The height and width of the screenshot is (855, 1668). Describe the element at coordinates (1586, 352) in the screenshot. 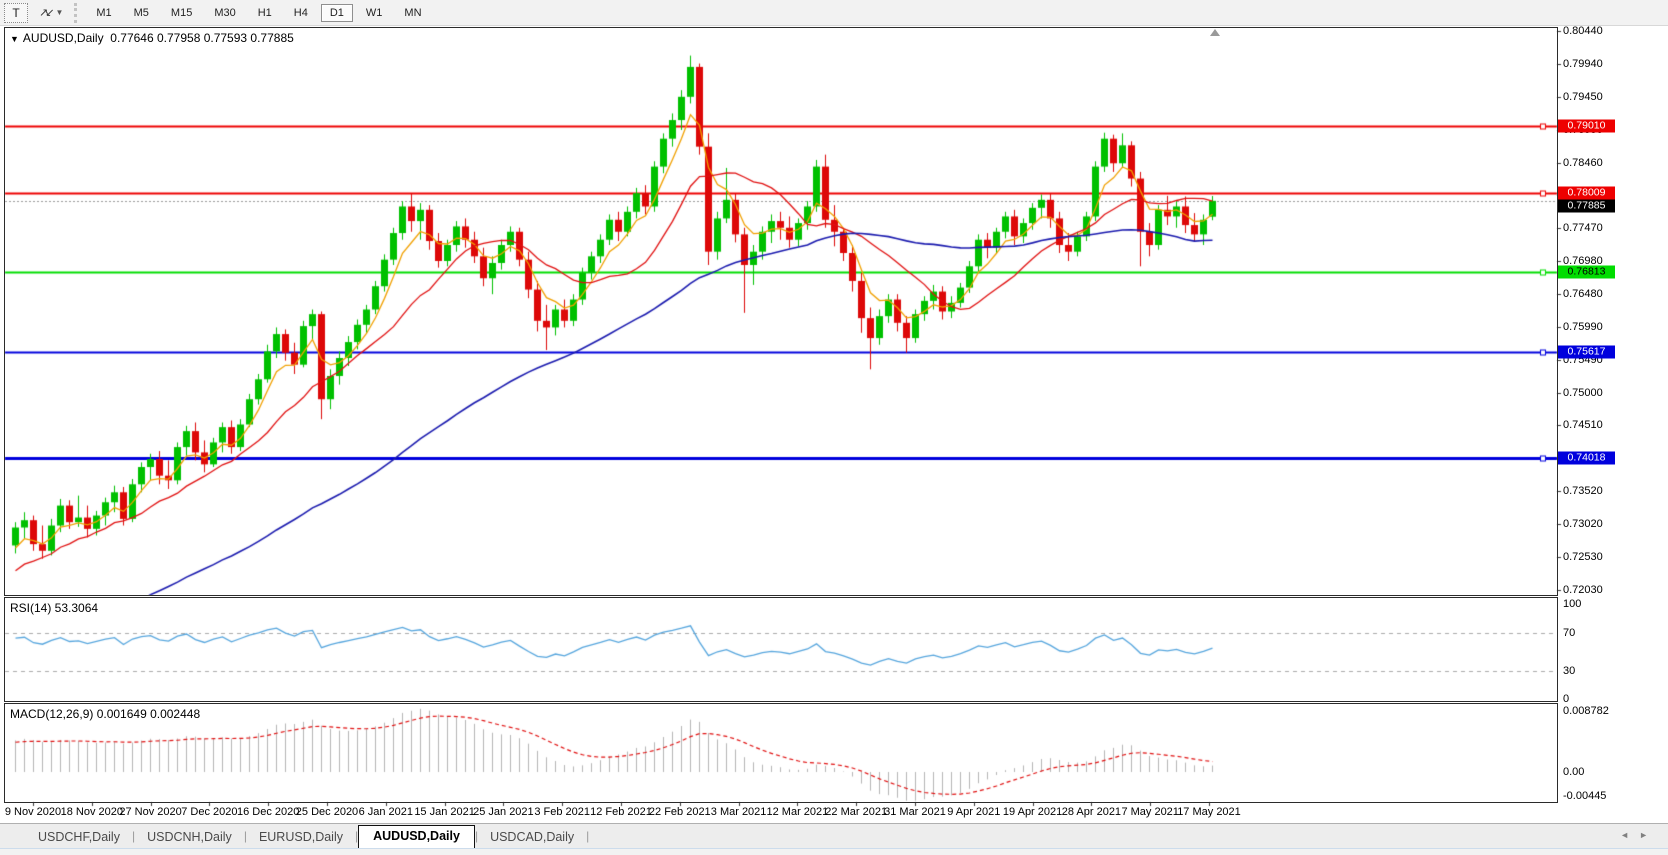

I see `hline-price-badge: 0.75617` at that location.